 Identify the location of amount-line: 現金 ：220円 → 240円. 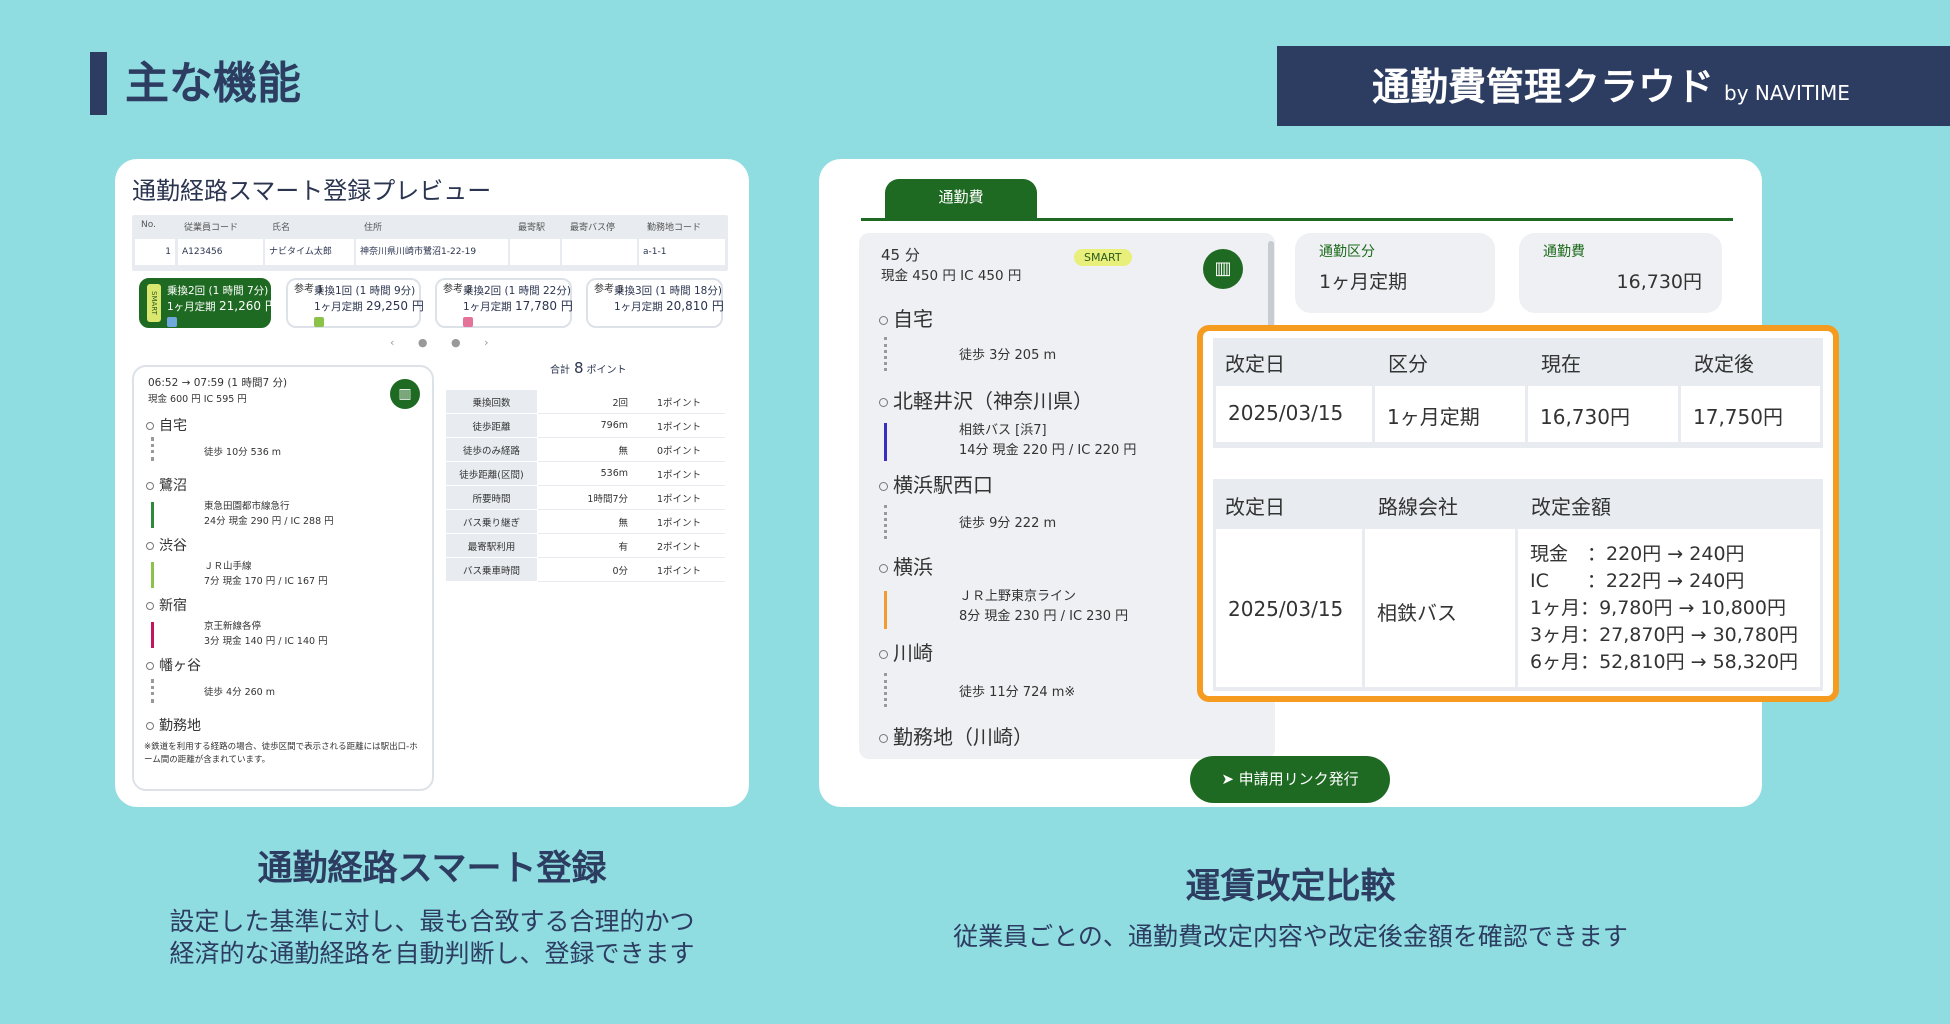
(1637, 554).